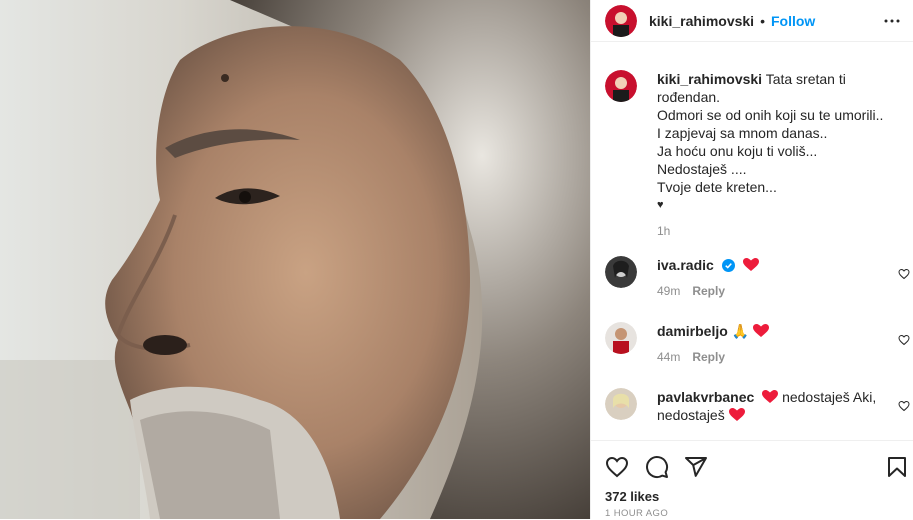 The height and width of the screenshot is (520, 913). What do you see at coordinates (621, 20) in the screenshot?
I see `author-avatar` at bounding box center [621, 20].